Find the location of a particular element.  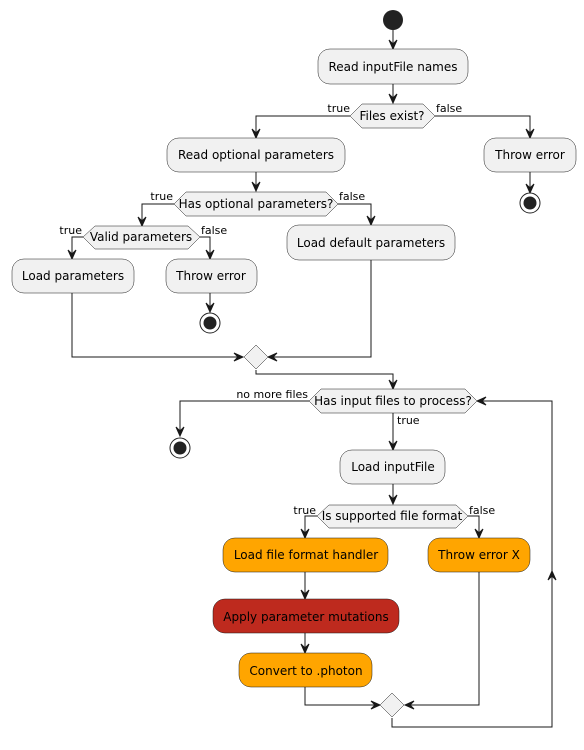

node-label: Load inputFile is located at coordinates (393, 467).